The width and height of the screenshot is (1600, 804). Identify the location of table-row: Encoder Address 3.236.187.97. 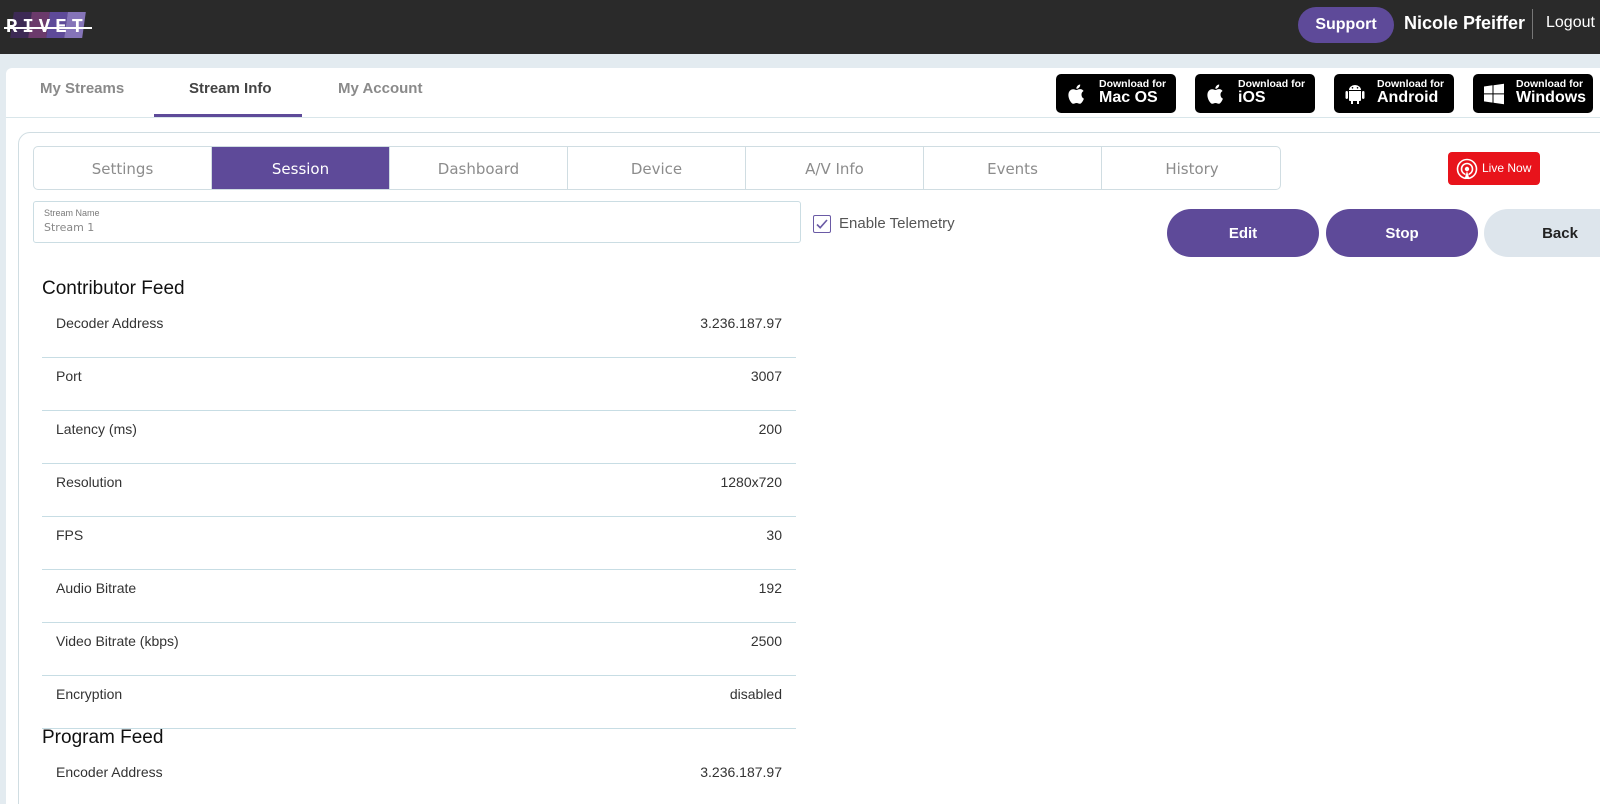
(419, 779).